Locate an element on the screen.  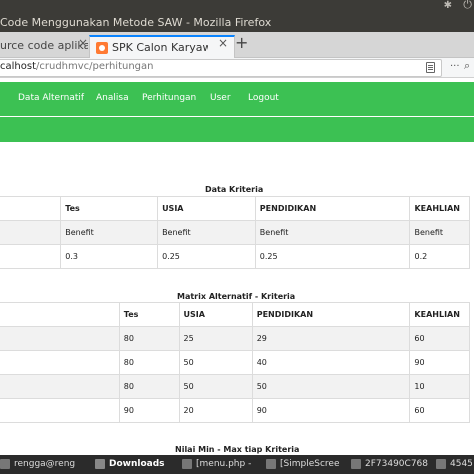
table-row: 80 50 40 90 is located at coordinates (235, 362).